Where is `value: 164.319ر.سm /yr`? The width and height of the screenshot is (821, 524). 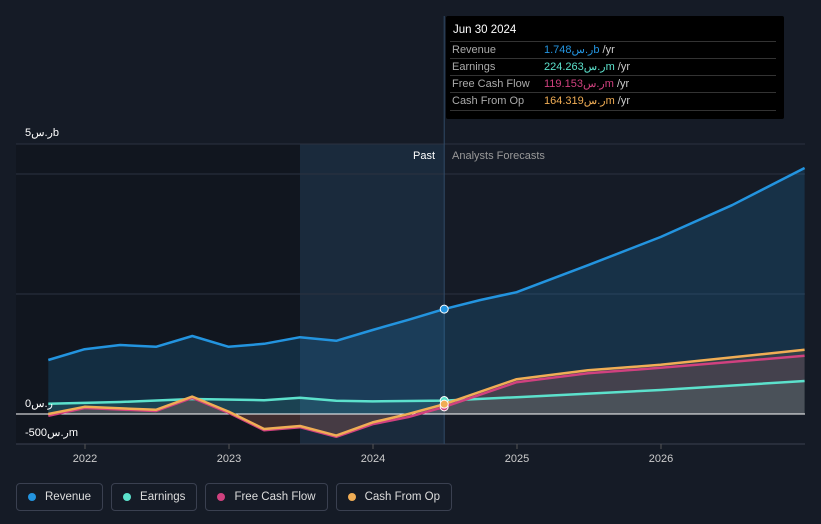 value: 164.319ر.سm /yr is located at coordinates (587, 101).